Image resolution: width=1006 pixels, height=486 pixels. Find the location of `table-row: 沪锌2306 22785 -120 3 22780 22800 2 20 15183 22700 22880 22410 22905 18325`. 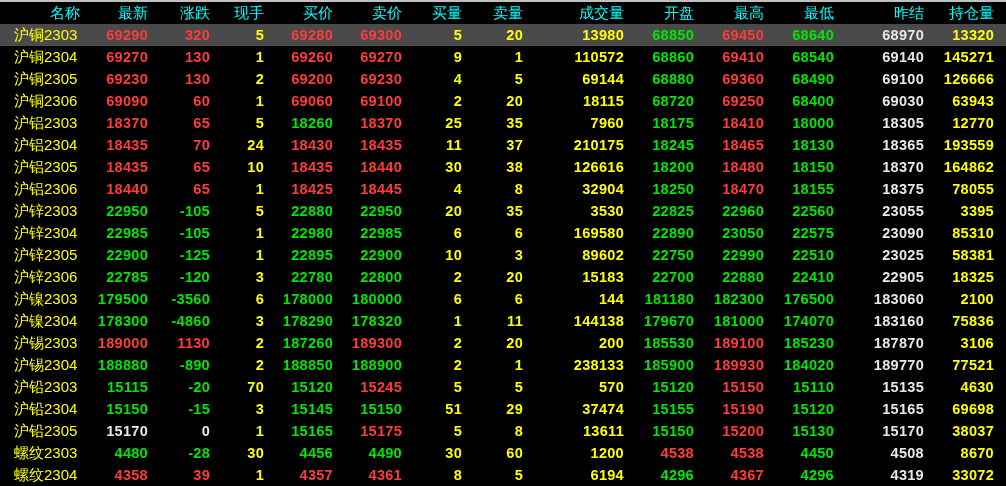

table-row: 沪锌2306 22785 -120 3 22780 22800 2 20 15183 22700 22880 22410 22905 18325 is located at coordinates (503, 277).